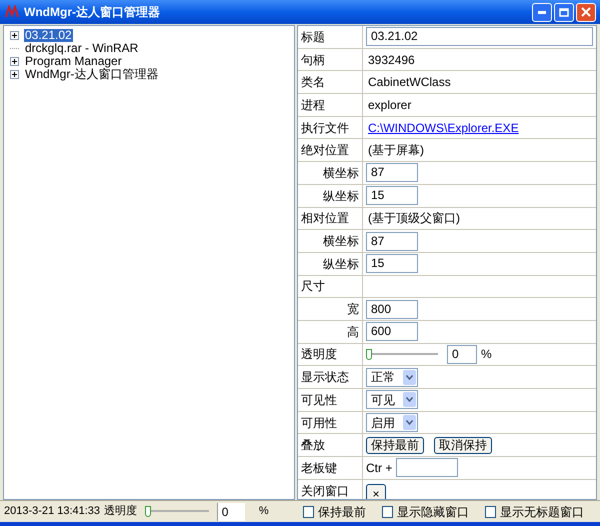  Describe the element at coordinates (392, 377) in the screenshot. I see `dropdown: 正常` at that location.